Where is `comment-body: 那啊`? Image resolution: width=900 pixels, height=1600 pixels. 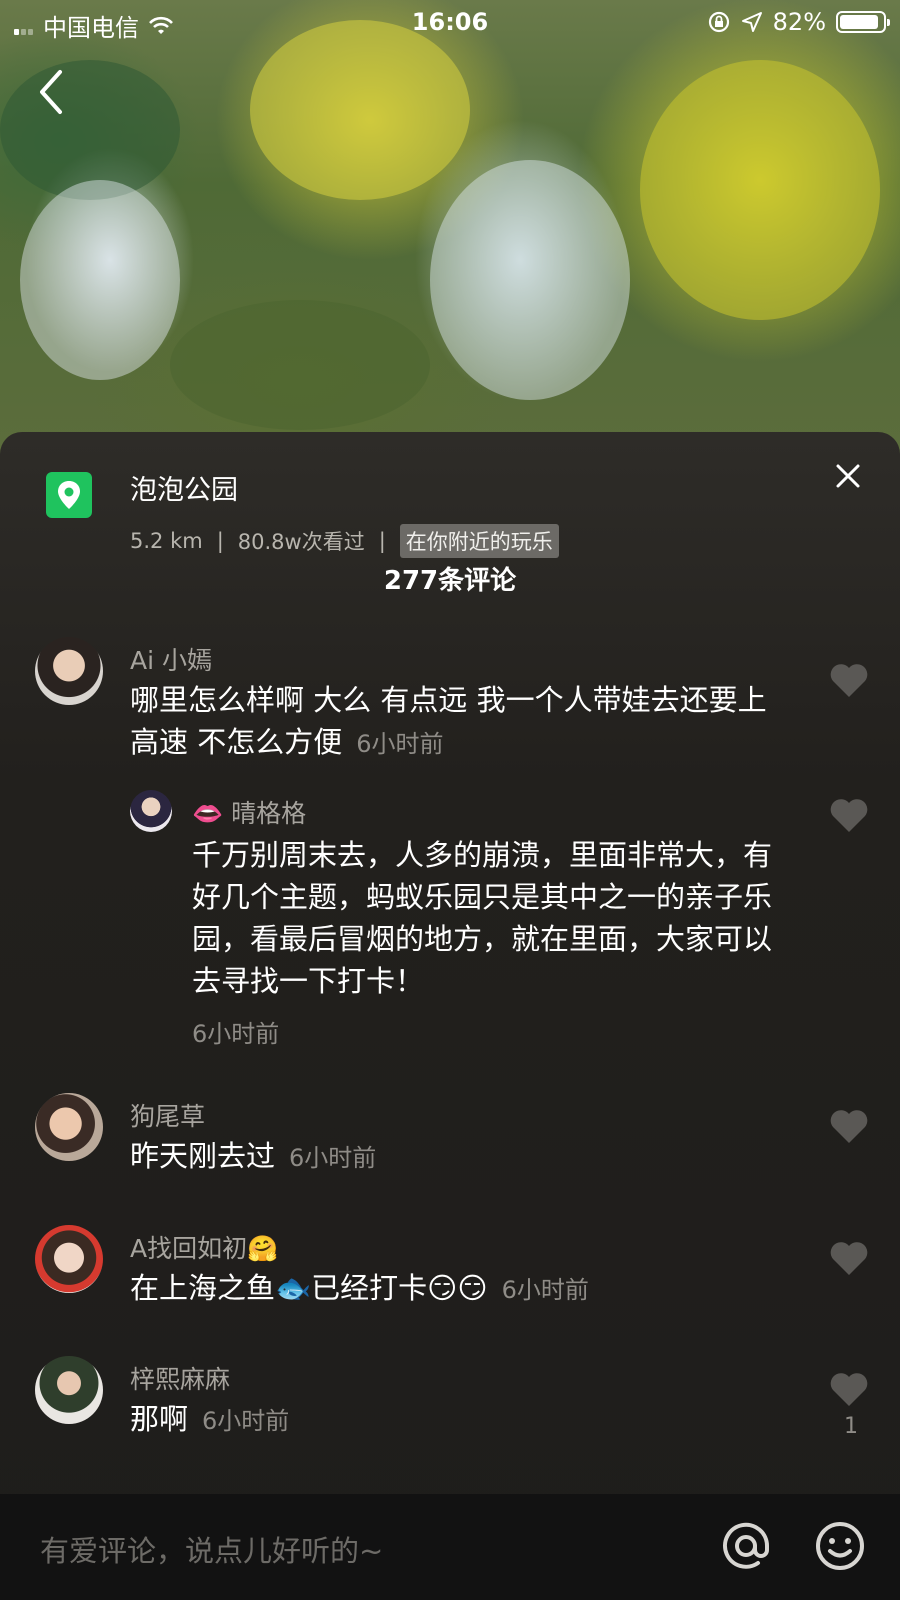 comment-body: 那啊 is located at coordinates (159, 1419).